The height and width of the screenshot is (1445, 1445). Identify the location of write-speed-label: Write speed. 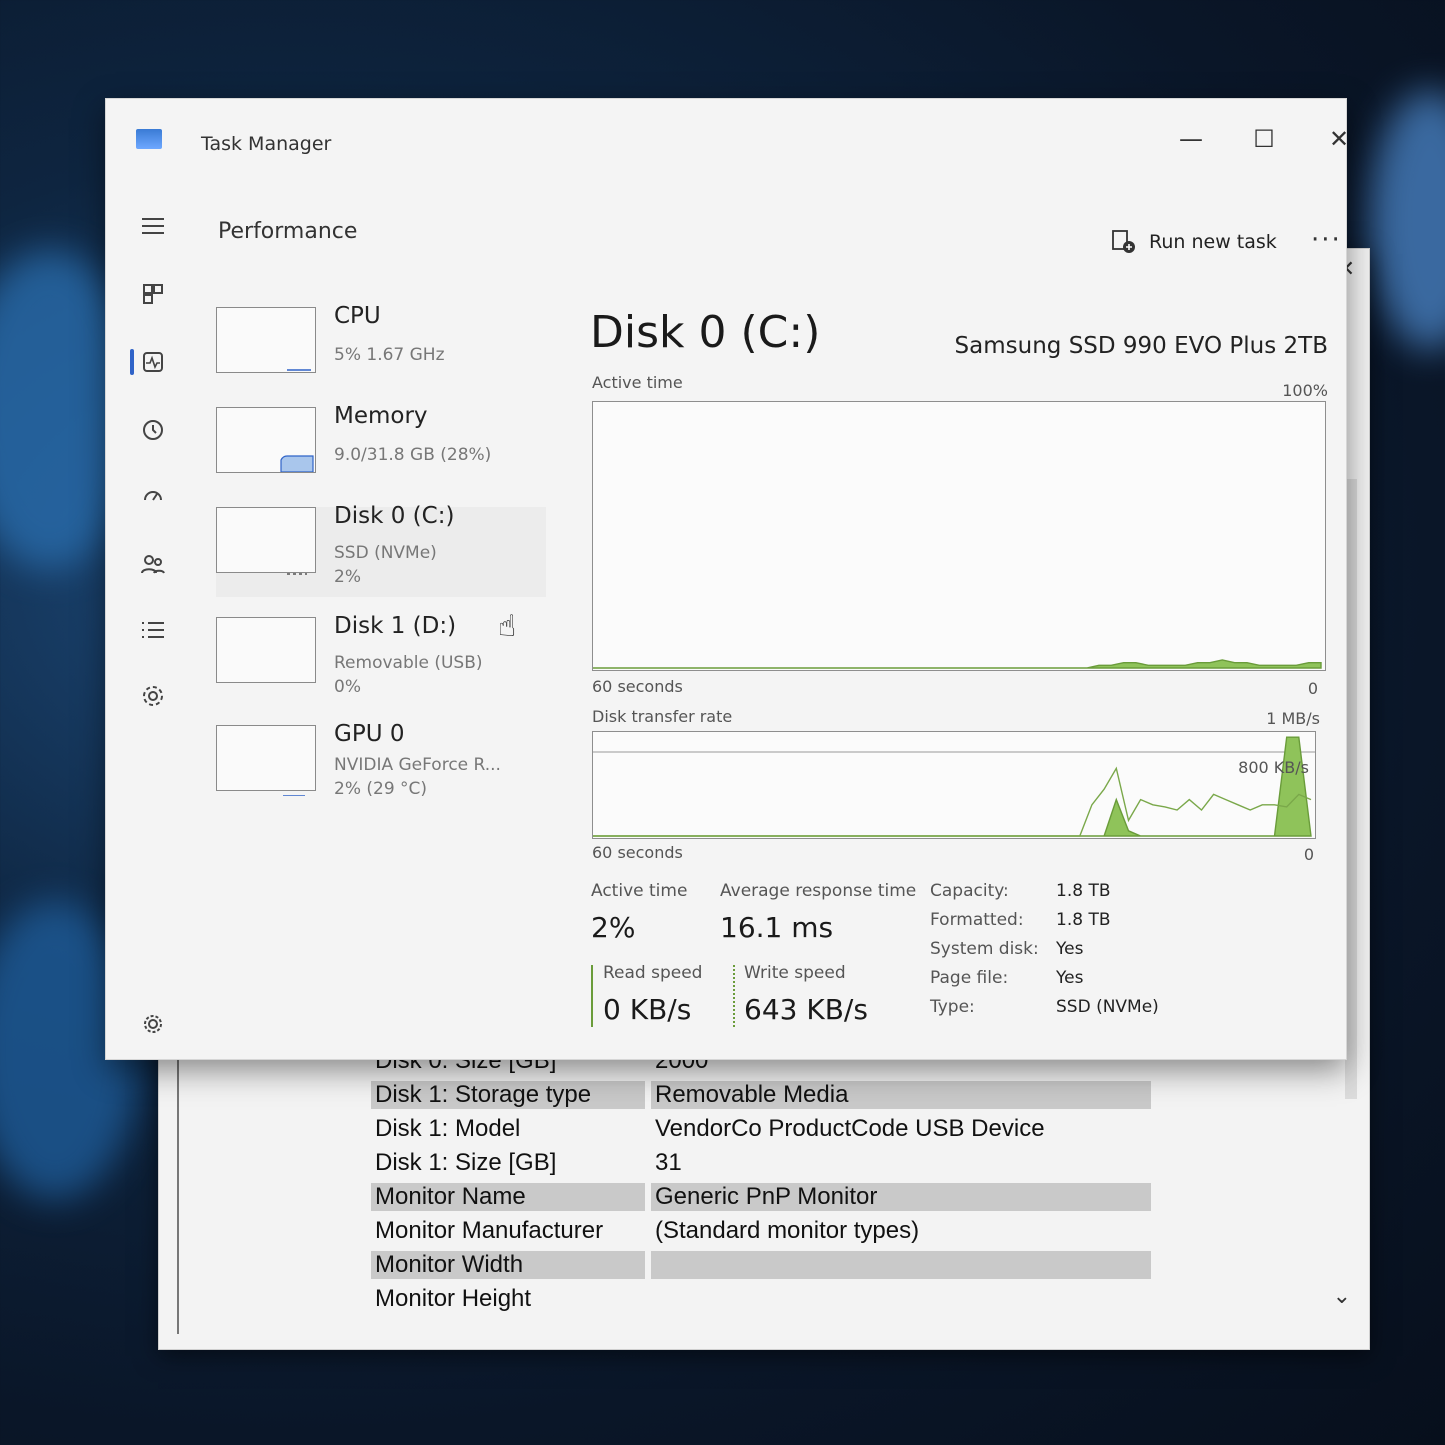
(795, 973).